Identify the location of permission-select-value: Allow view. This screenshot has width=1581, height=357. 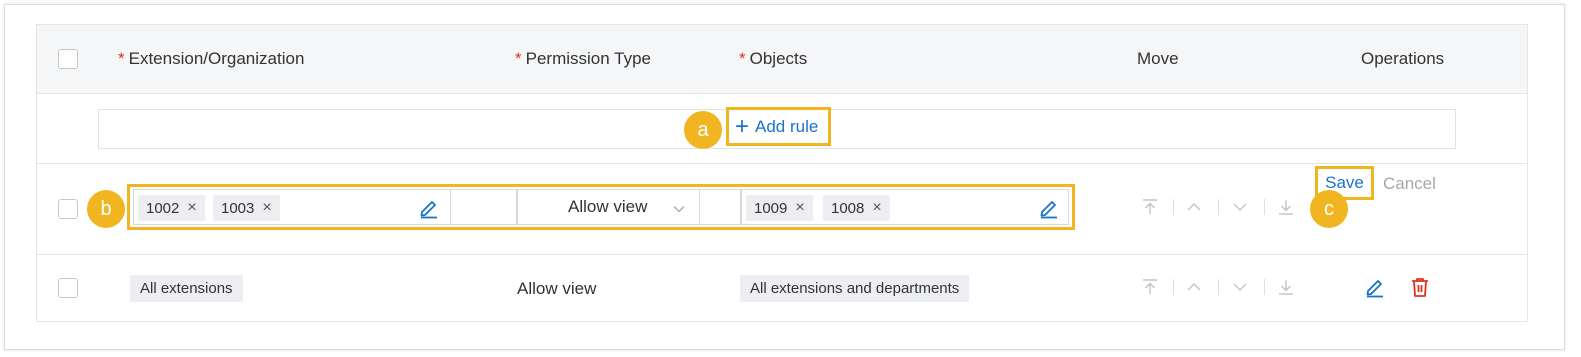
(608, 206).